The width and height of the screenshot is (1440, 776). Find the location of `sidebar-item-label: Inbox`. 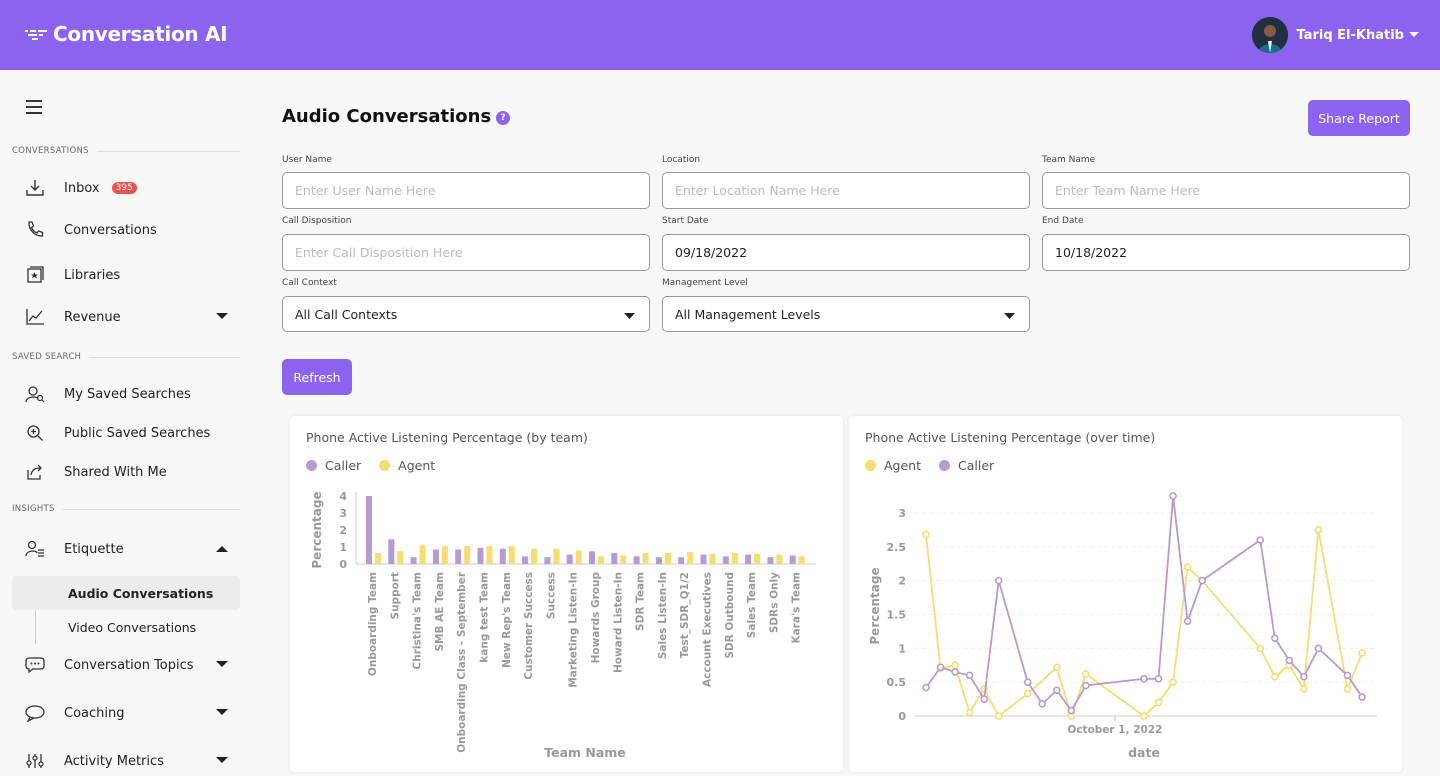

sidebar-item-label: Inbox is located at coordinates (82, 188).